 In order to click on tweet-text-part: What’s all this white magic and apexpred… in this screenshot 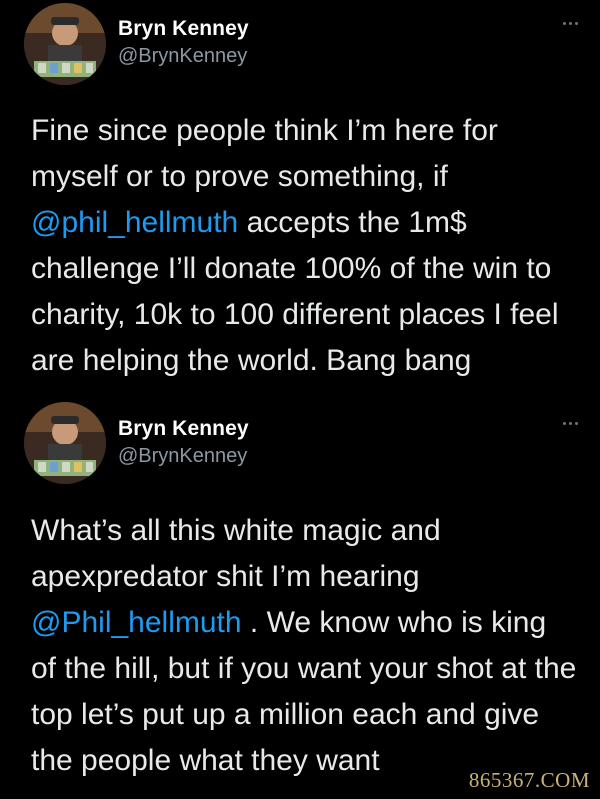, I will do `click(236, 553)`.